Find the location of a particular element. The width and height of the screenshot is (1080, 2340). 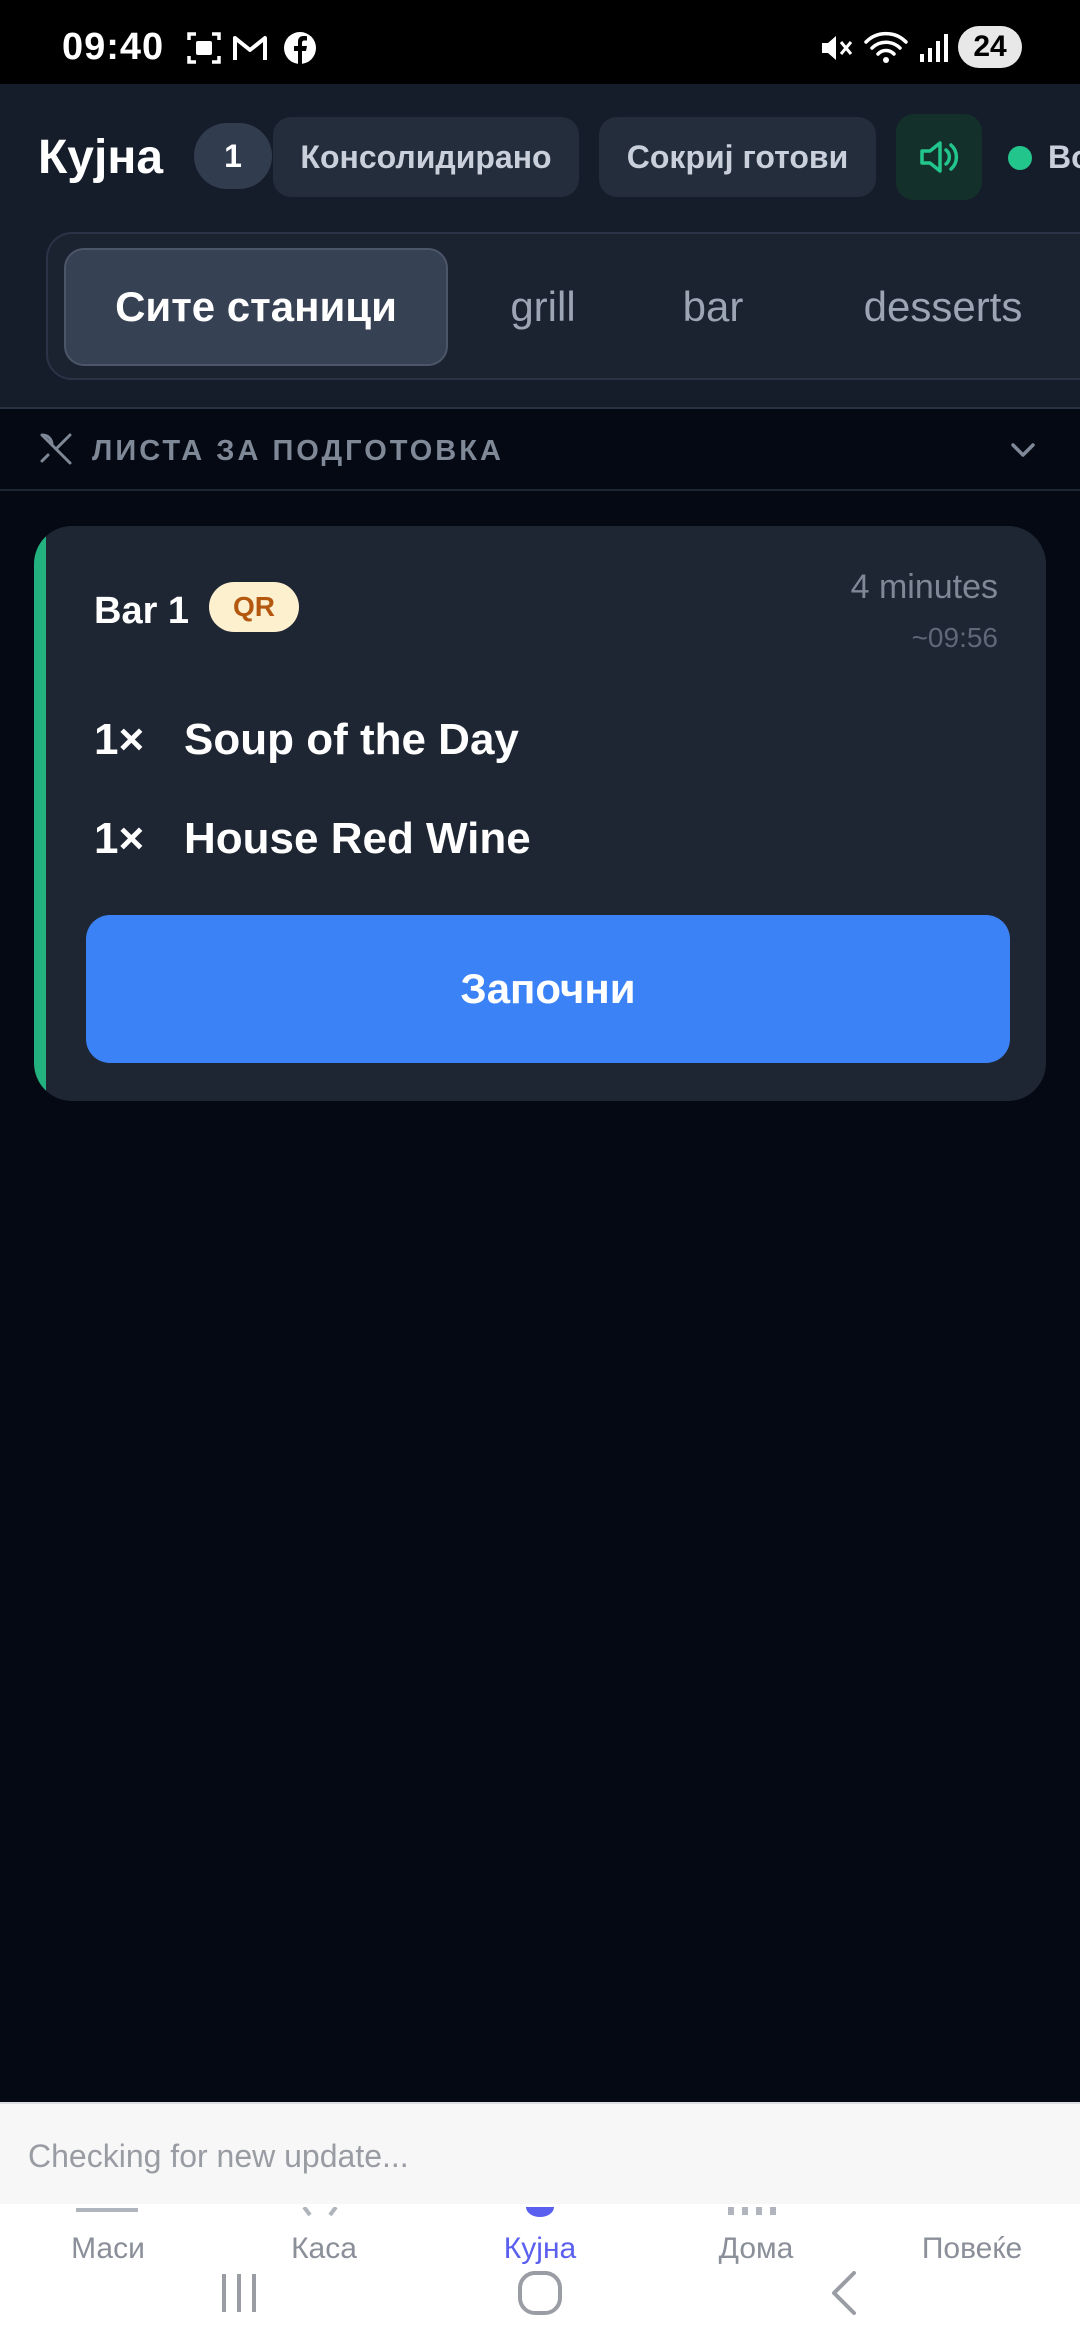

tab-label: grill is located at coordinates (543, 306).